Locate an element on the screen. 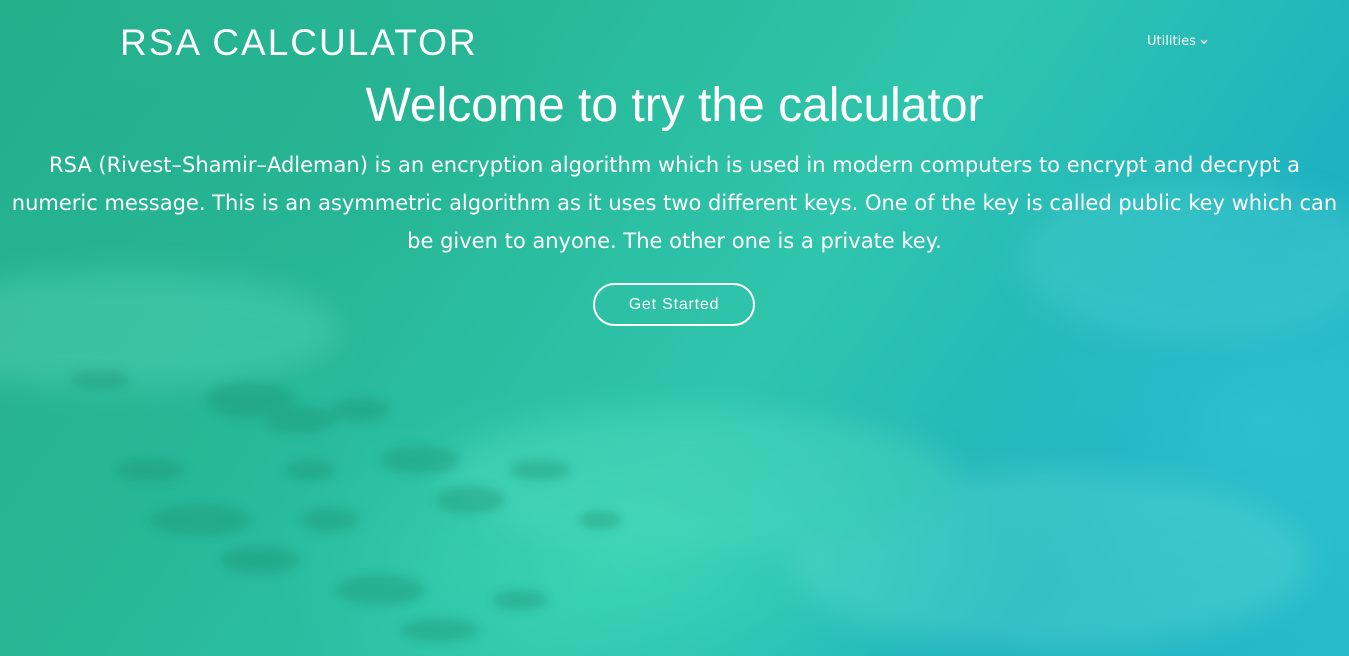 The image size is (1349, 656). nav-utilities-label: Utilities is located at coordinates (1171, 41).